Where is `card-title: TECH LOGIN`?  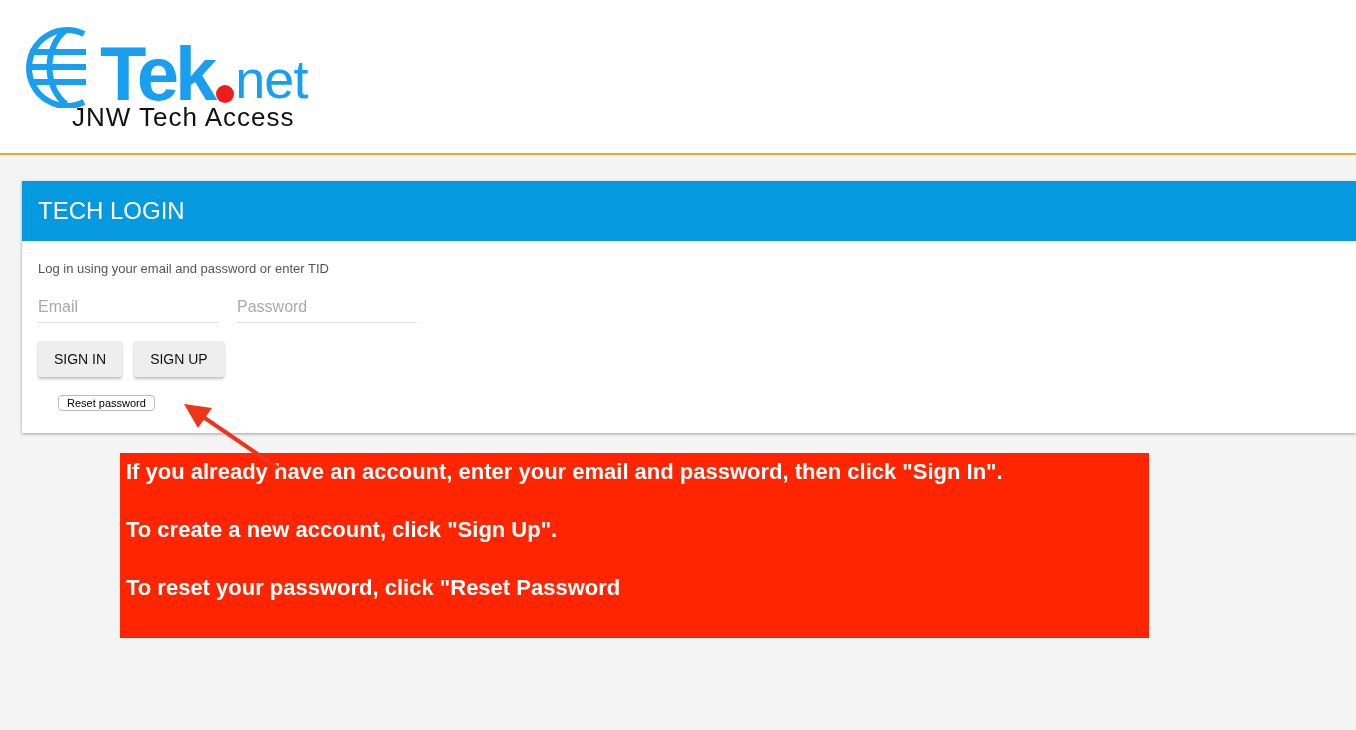 card-title: TECH LOGIN is located at coordinates (111, 211).